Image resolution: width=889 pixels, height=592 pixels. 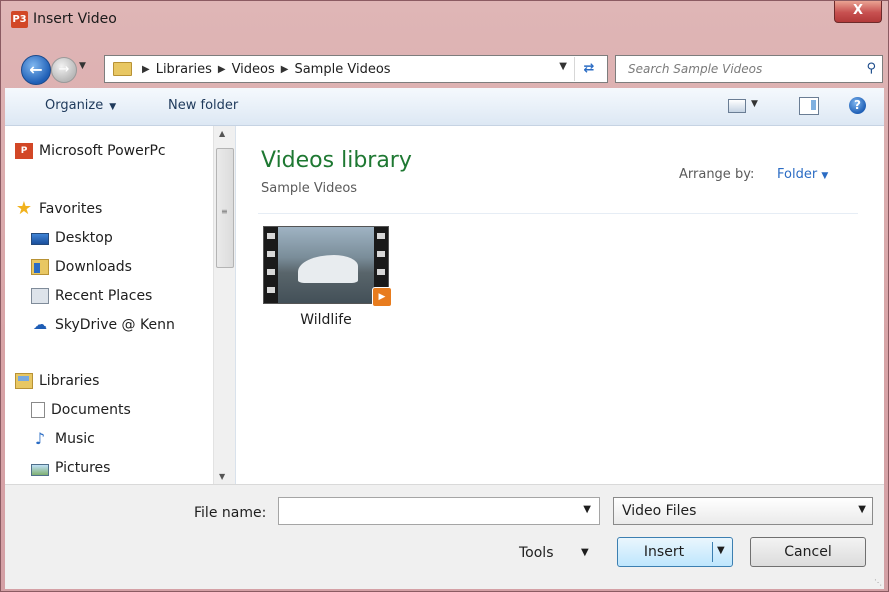 I want to click on nav-item-libraries: Libraries, so click(x=57, y=381).